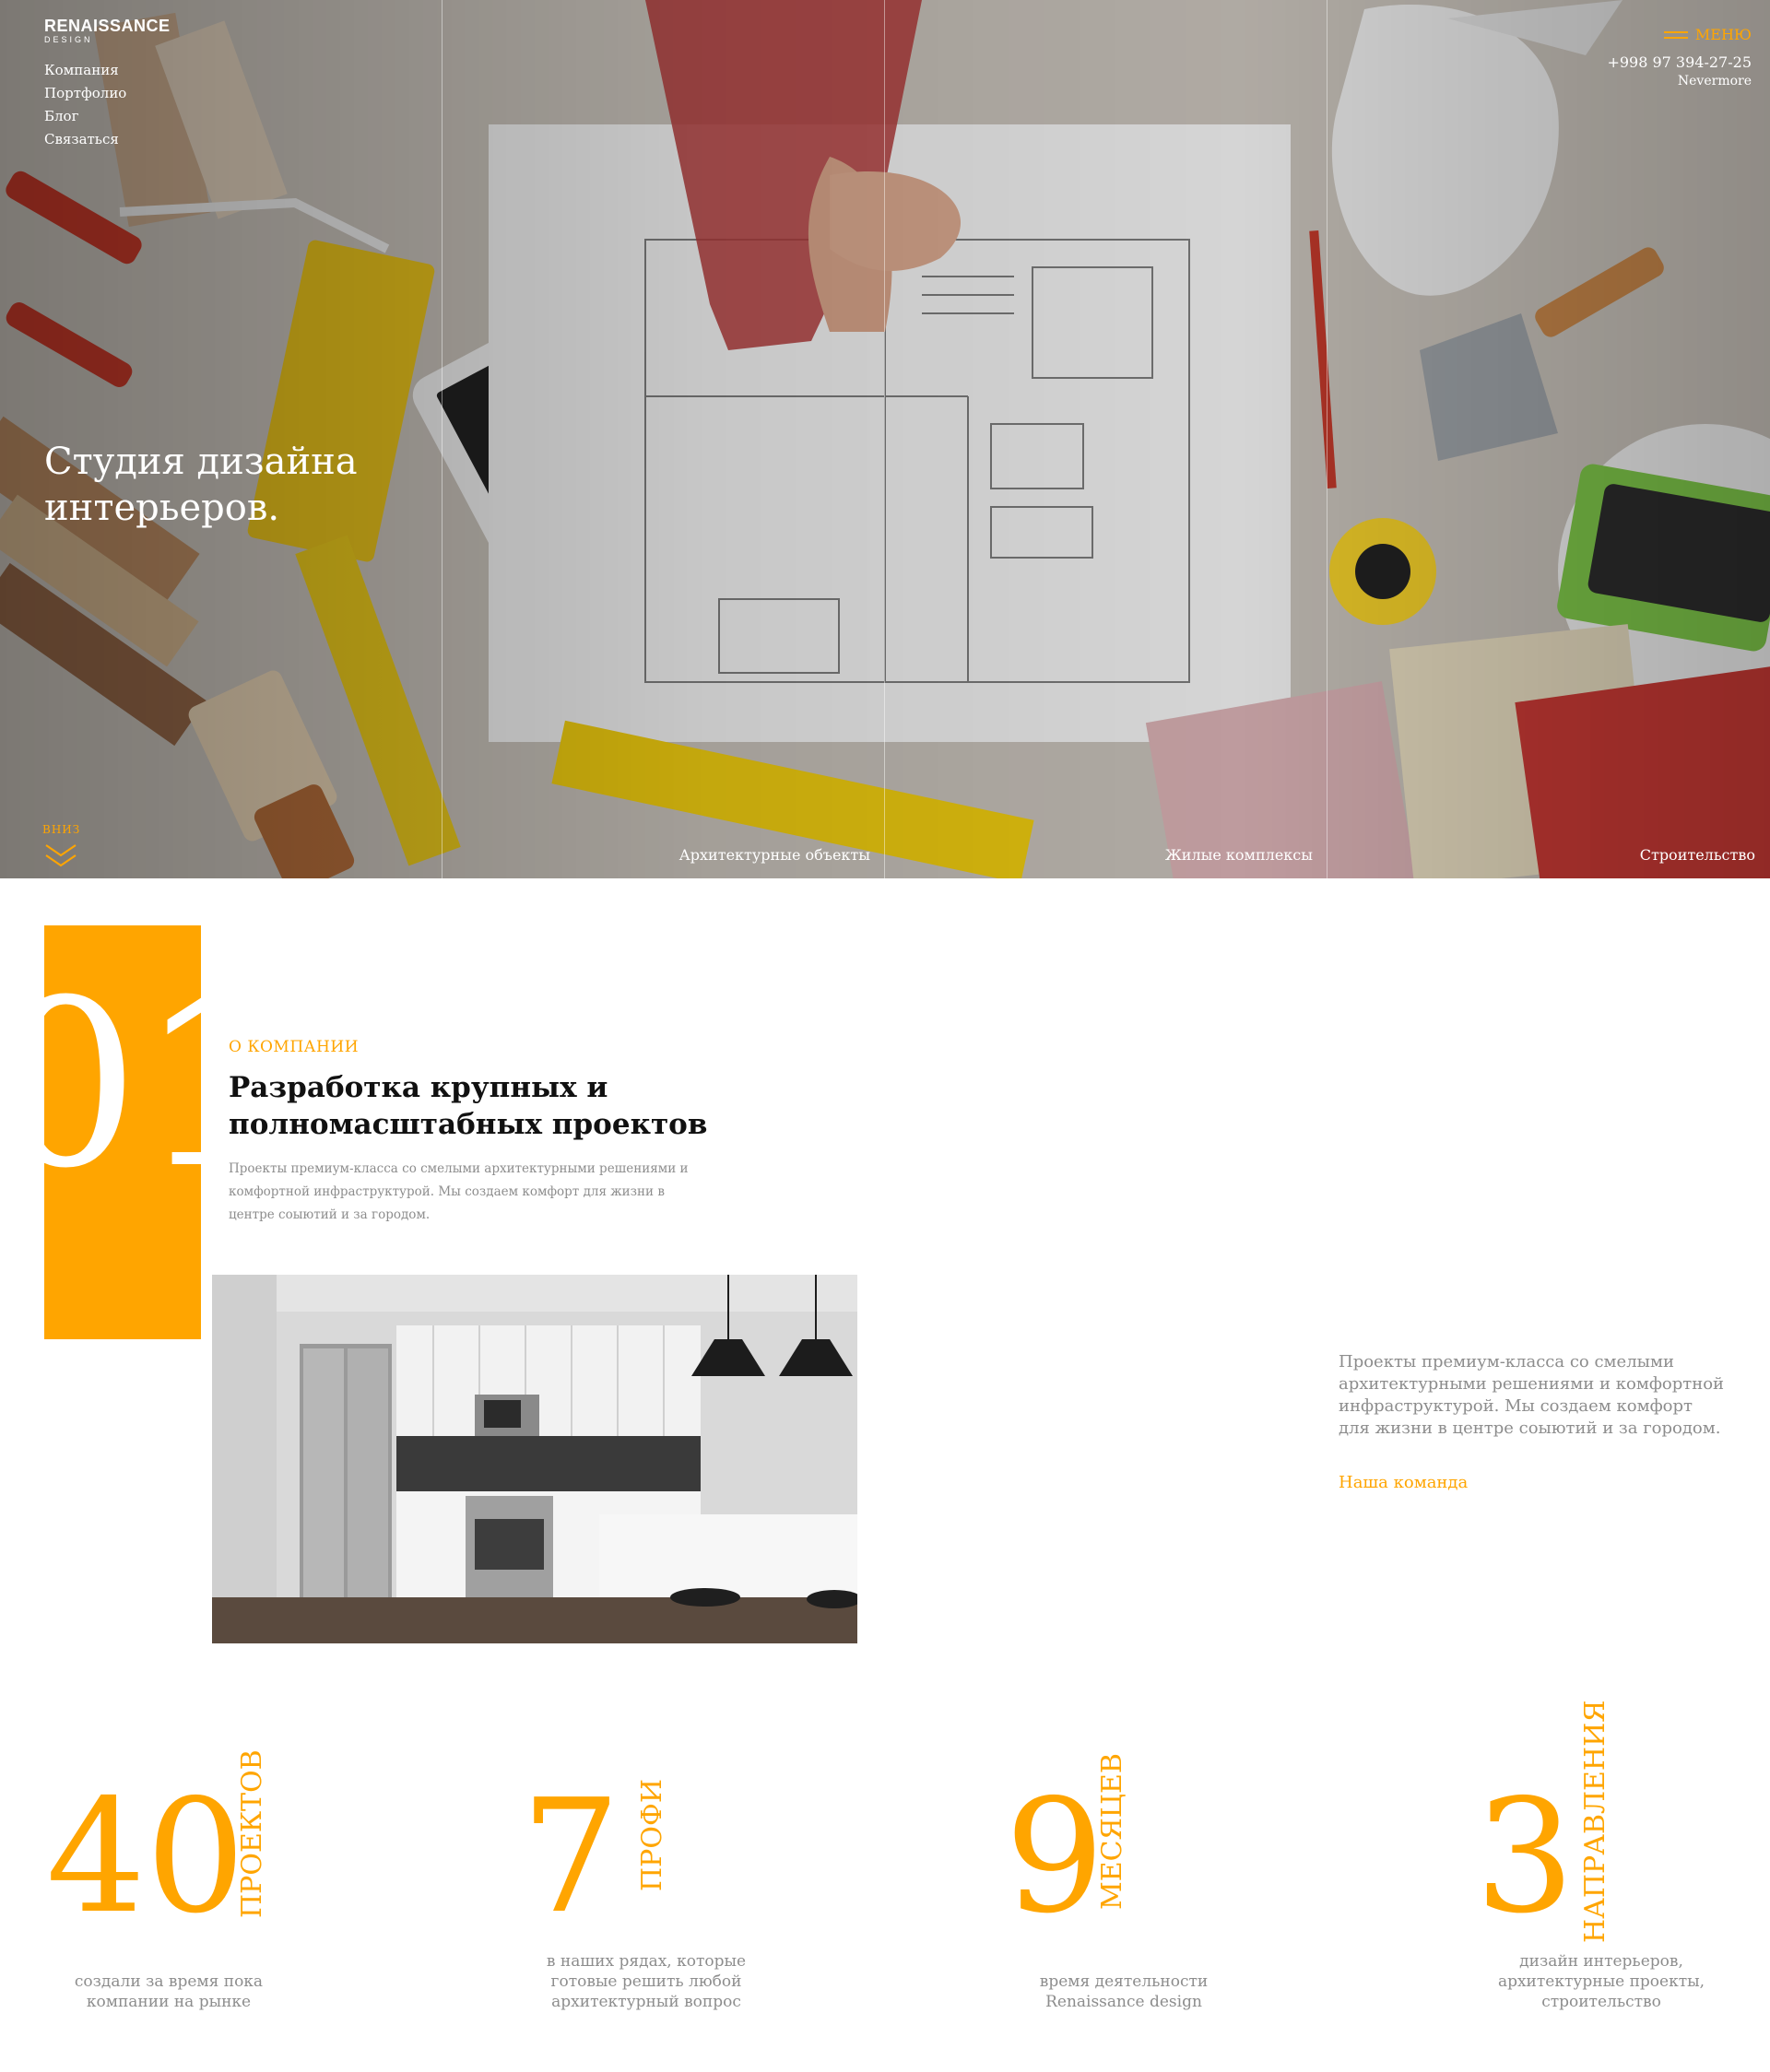 This screenshot has height=2072, width=1770. Describe the element at coordinates (60, 856) in the screenshot. I see `chevron-down-icon` at that location.